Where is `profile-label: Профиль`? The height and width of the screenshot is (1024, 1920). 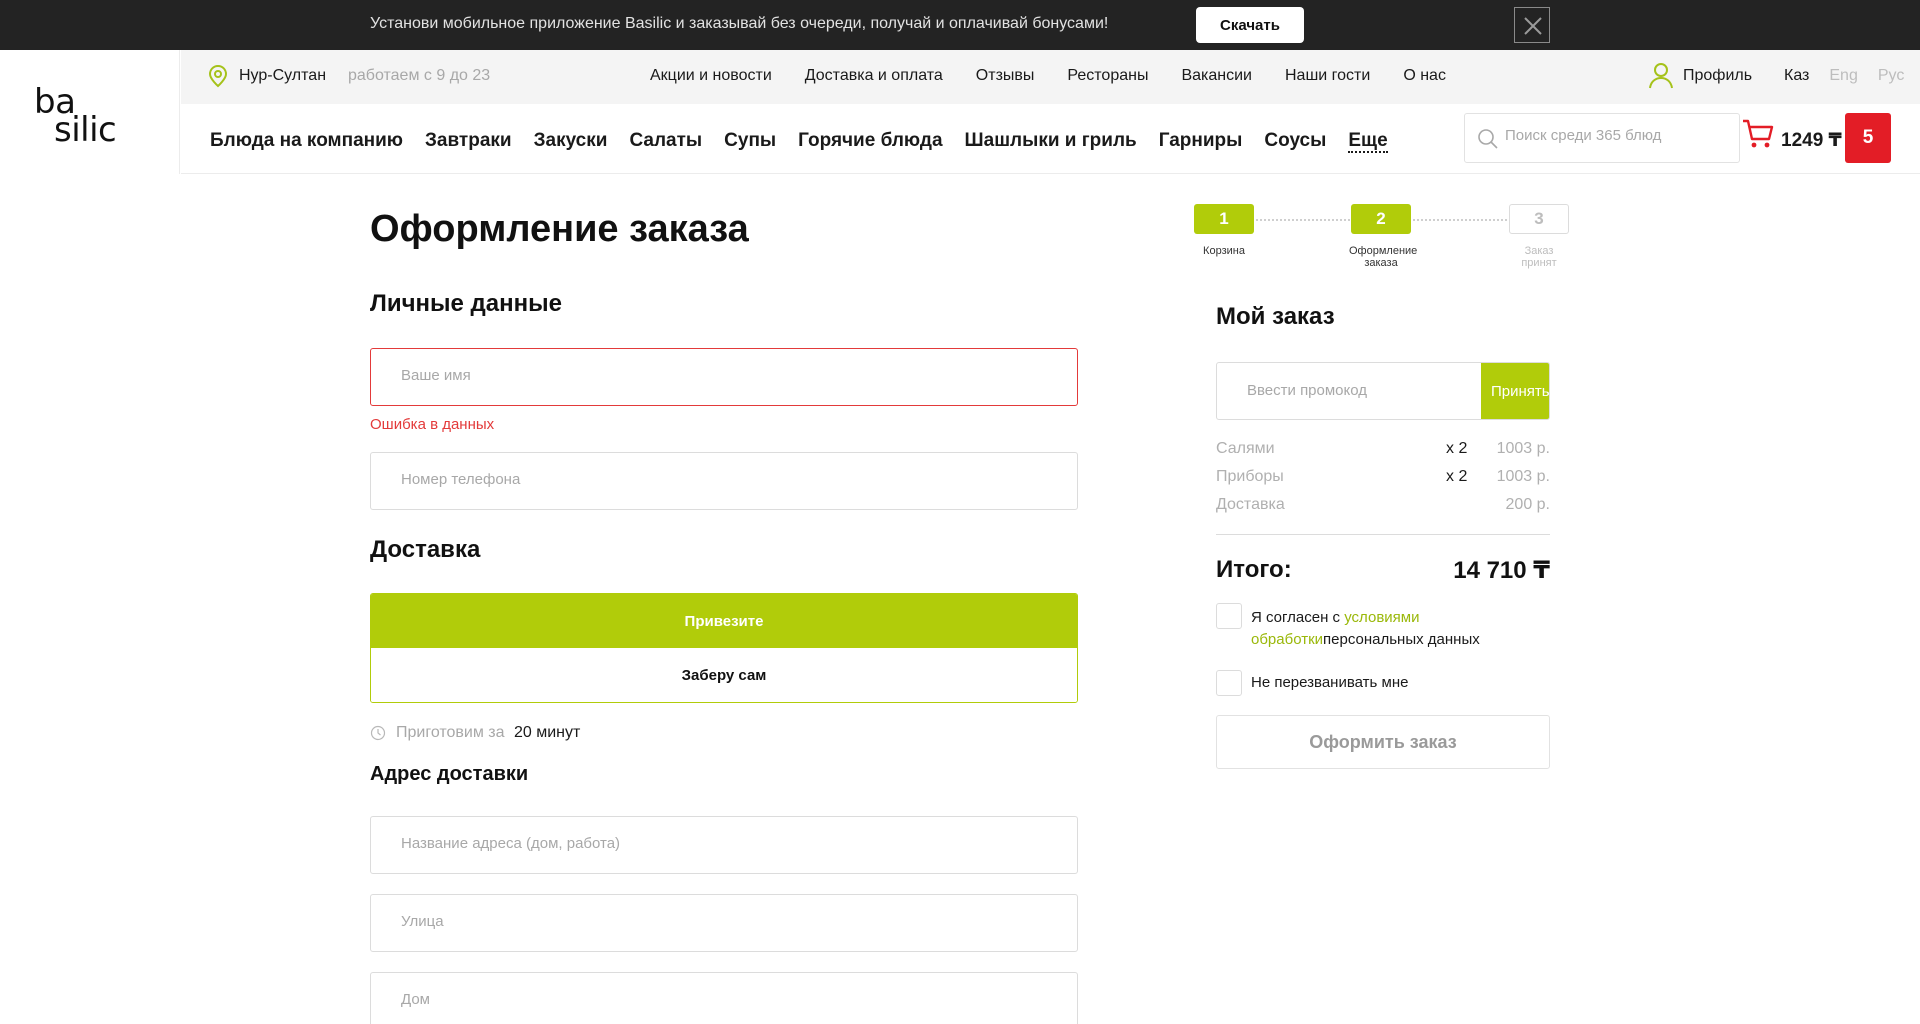
profile-label: Профиль is located at coordinates (1718, 75).